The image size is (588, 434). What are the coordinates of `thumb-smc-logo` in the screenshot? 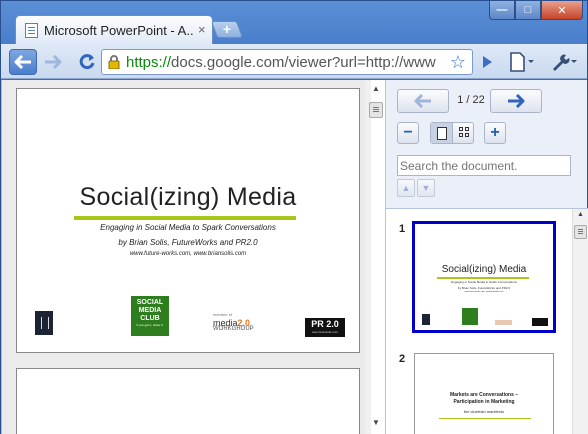 It's located at (470, 316).